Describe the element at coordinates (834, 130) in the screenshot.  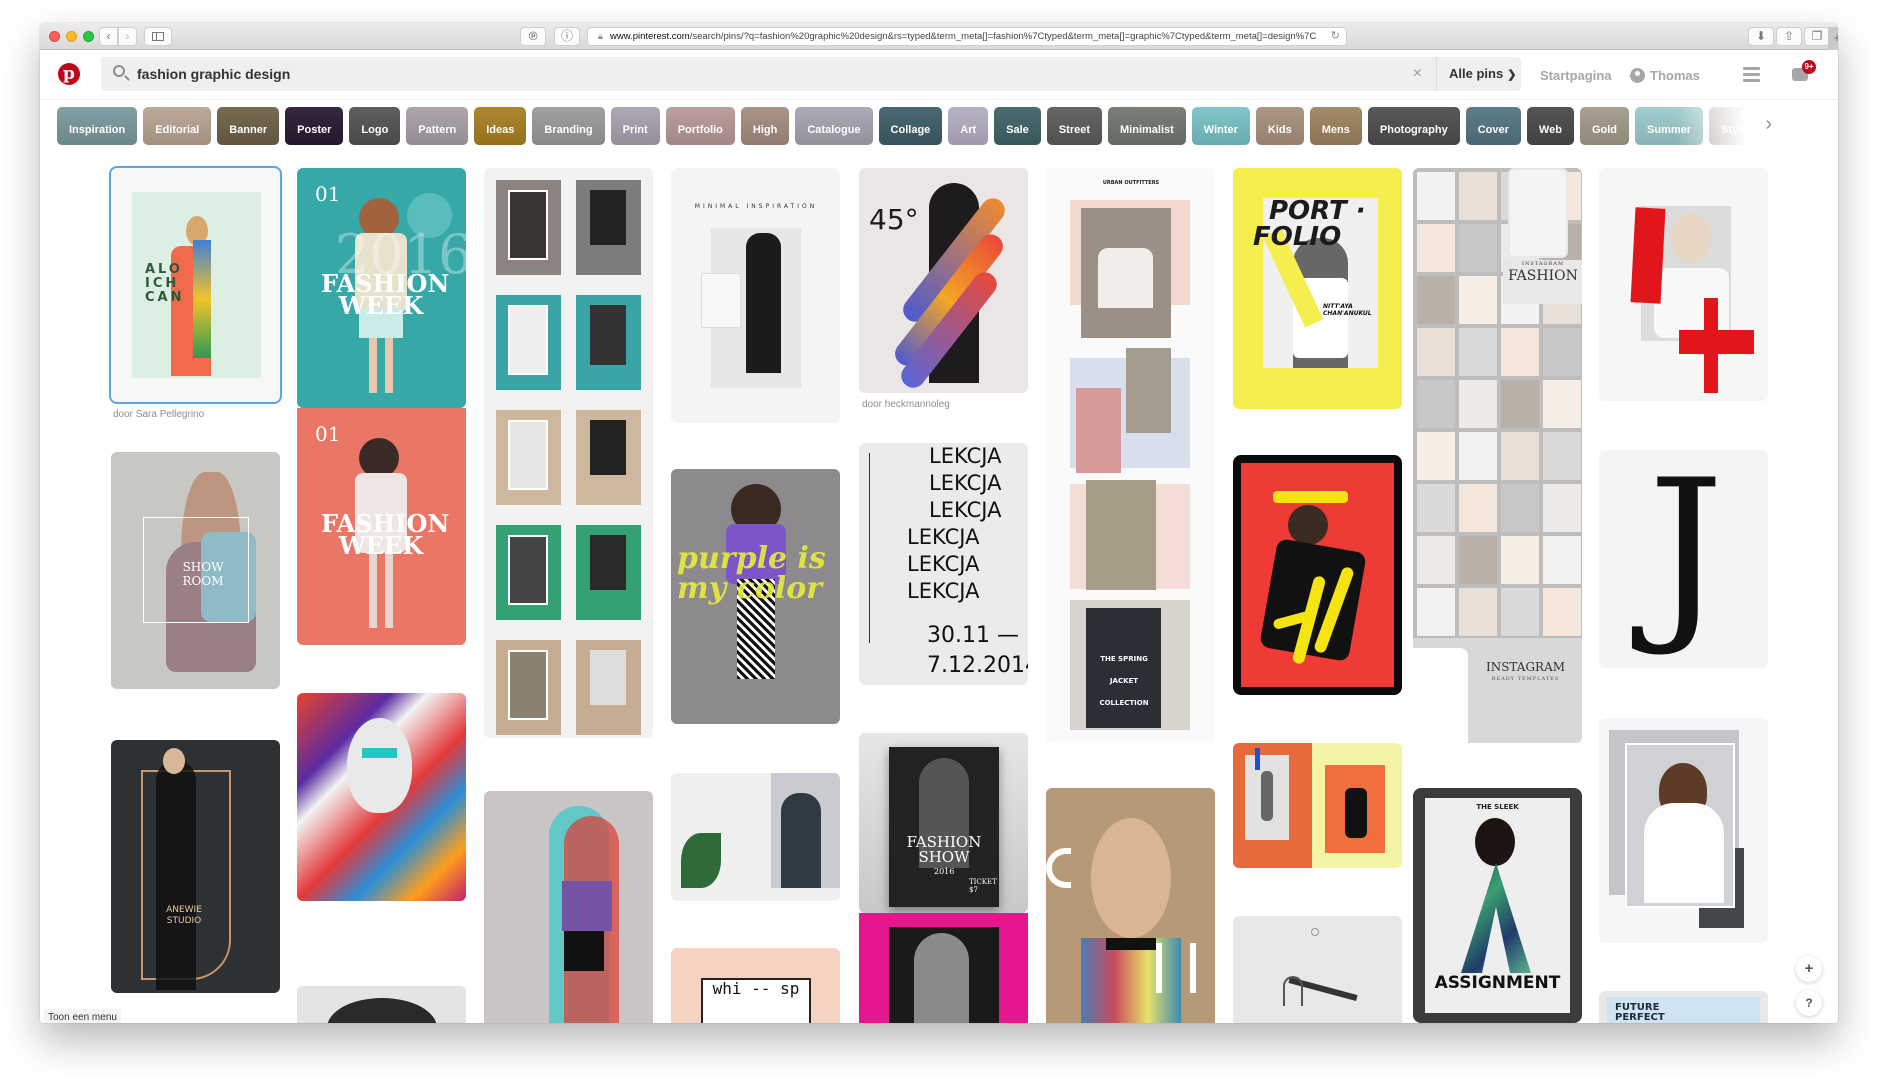
I see `guide-chip-label: Catalogue` at that location.